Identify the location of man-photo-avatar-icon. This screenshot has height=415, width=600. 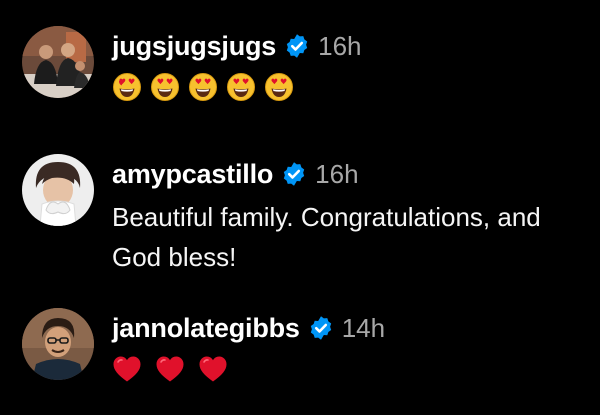
(58, 344).